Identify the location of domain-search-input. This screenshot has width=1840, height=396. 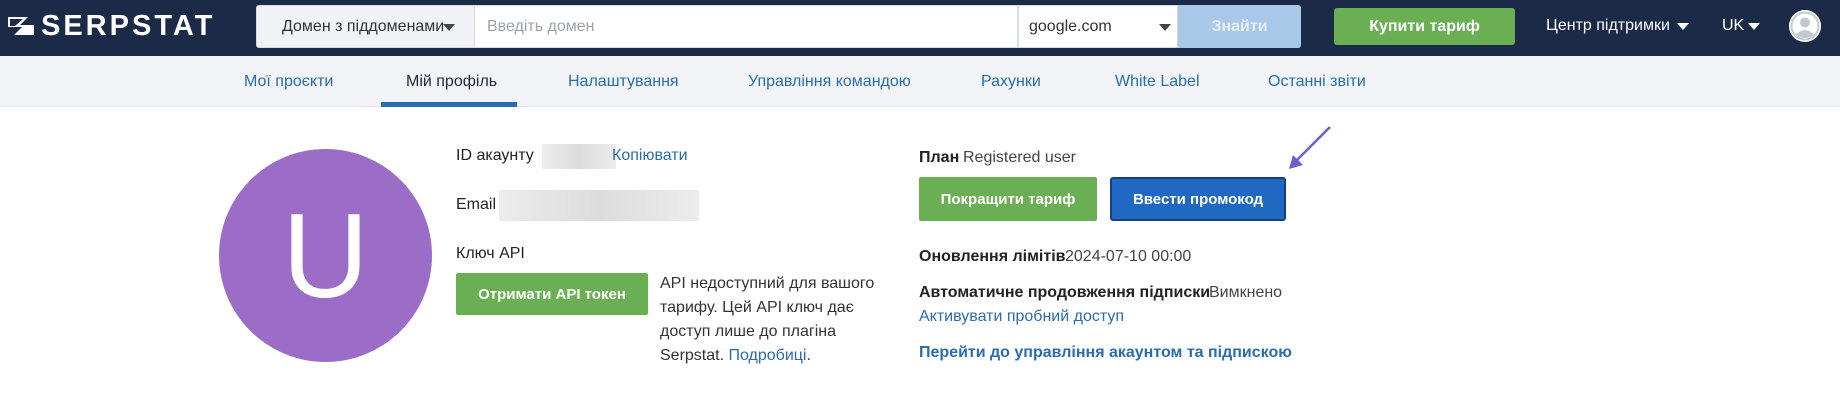
(746, 26).